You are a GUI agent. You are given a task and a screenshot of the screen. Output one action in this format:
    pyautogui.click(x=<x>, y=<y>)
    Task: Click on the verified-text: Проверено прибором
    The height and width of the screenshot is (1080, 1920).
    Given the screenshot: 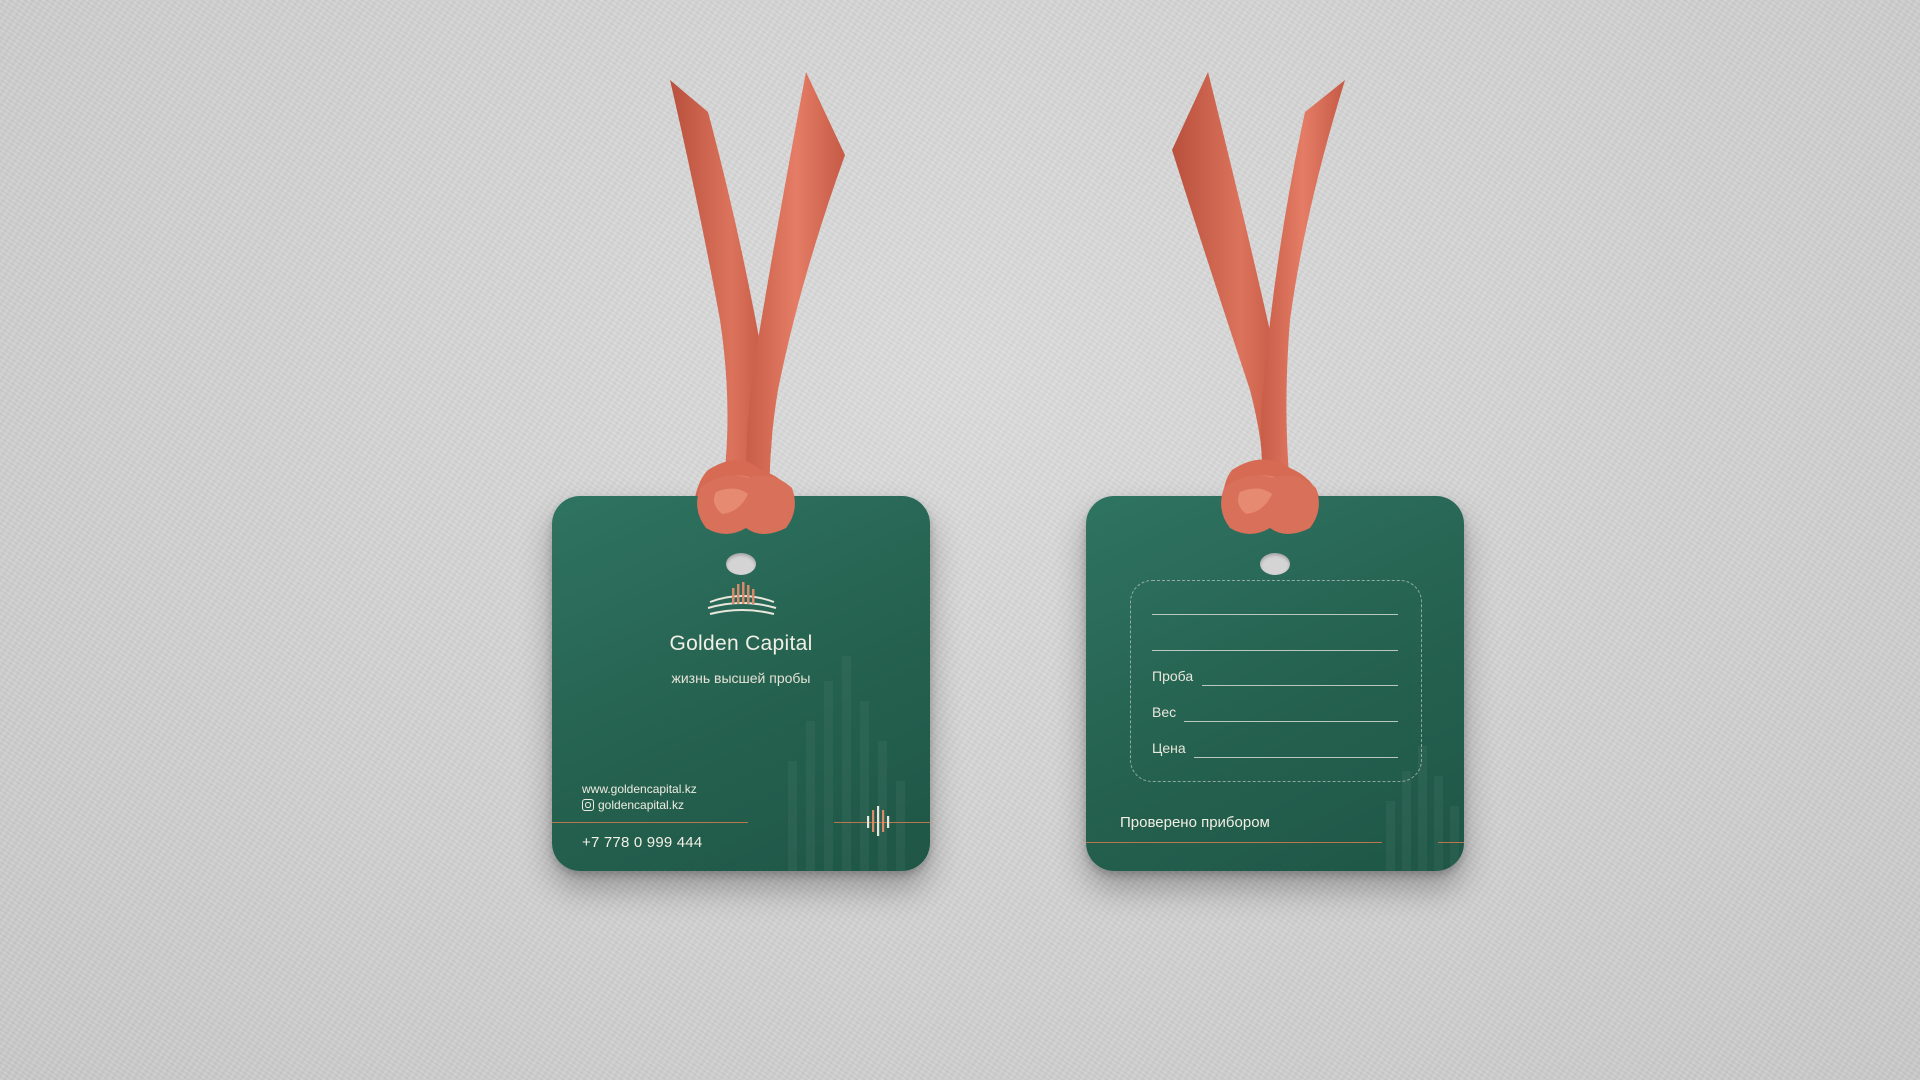 What is the action you would take?
    pyautogui.click(x=1195, y=822)
    